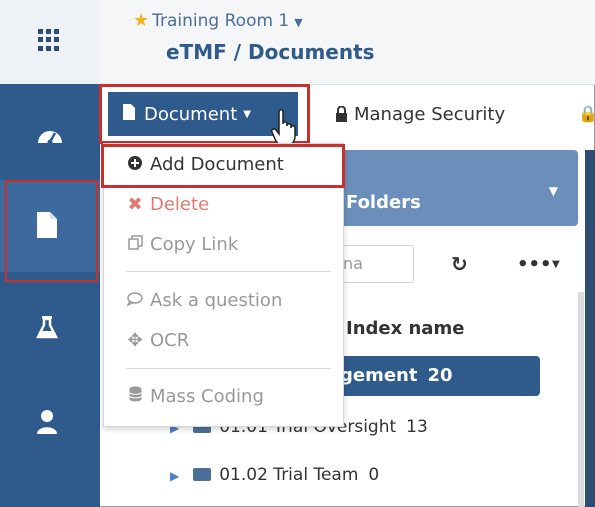 The height and width of the screenshot is (507, 595). What do you see at coordinates (135, 204) in the screenshot?
I see `x-icon: ✖` at bounding box center [135, 204].